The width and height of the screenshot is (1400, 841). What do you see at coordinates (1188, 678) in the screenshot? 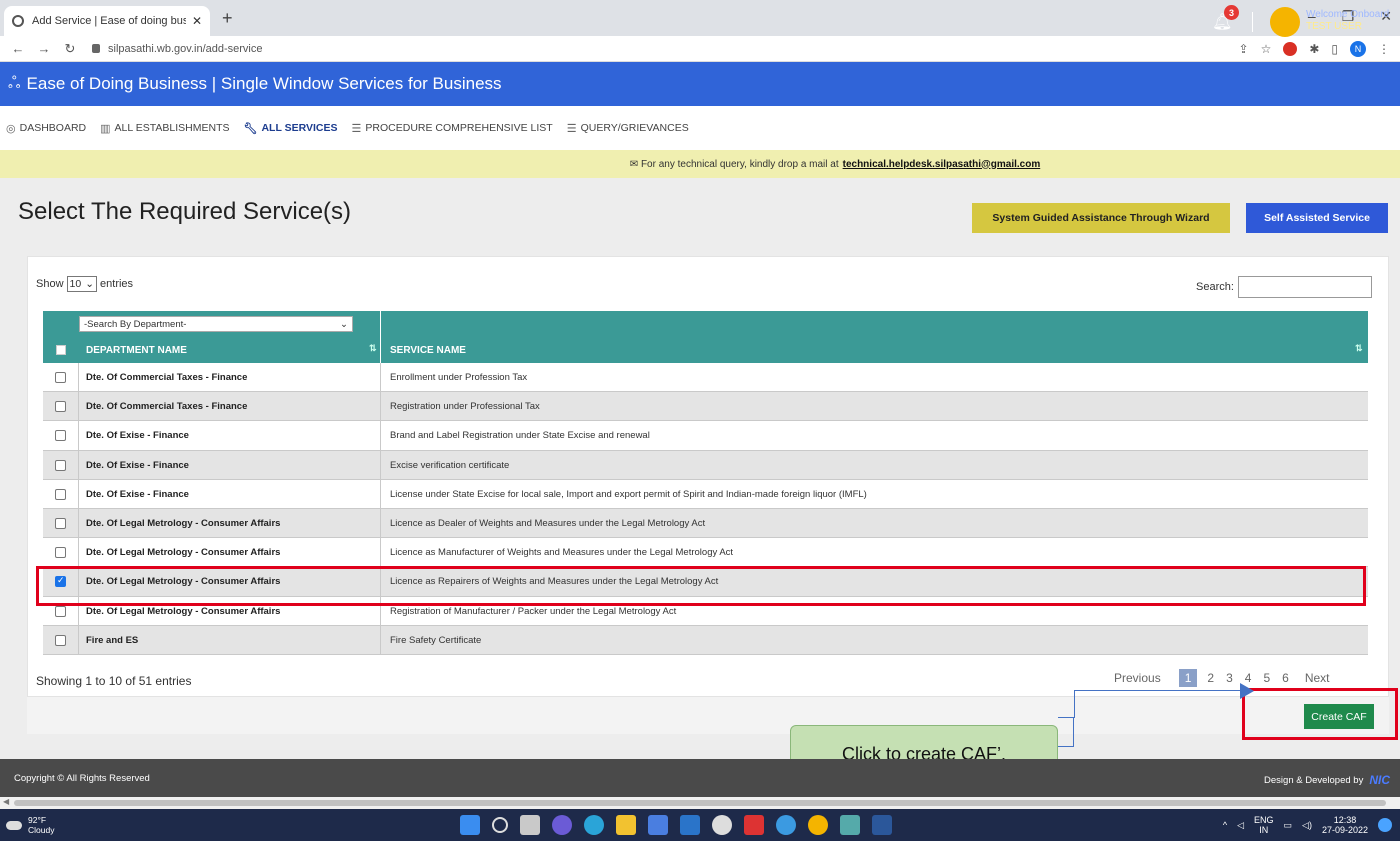
I see `pagination-page: 1` at bounding box center [1188, 678].